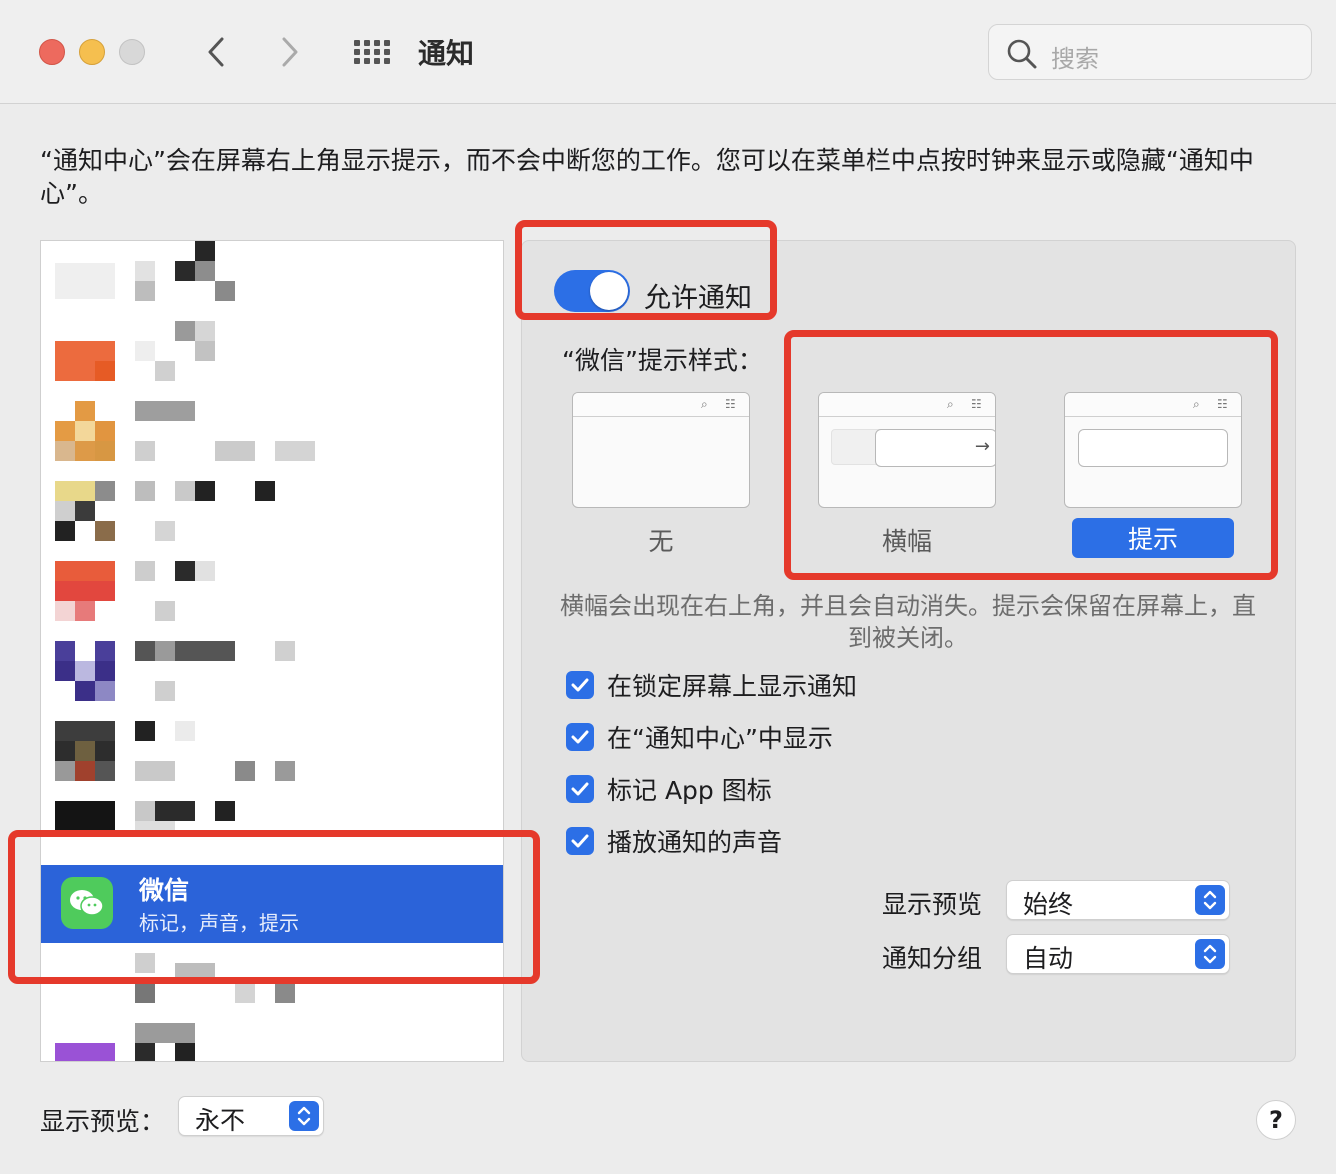 Image resolution: width=1336 pixels, height=1174 pixels. Describe the element at coordinates (698, 298) in the screenshot. I see `allow-notifications-label: 允许通知` at that location.